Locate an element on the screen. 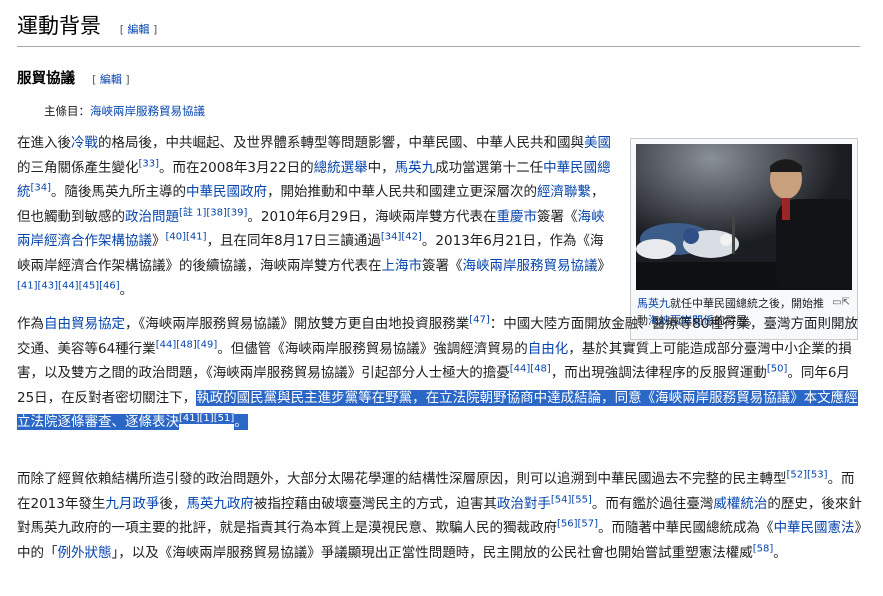 The height and width of the screenshot is (596, 883). wiki-link: 美國 is located at coordinates (597, 143).